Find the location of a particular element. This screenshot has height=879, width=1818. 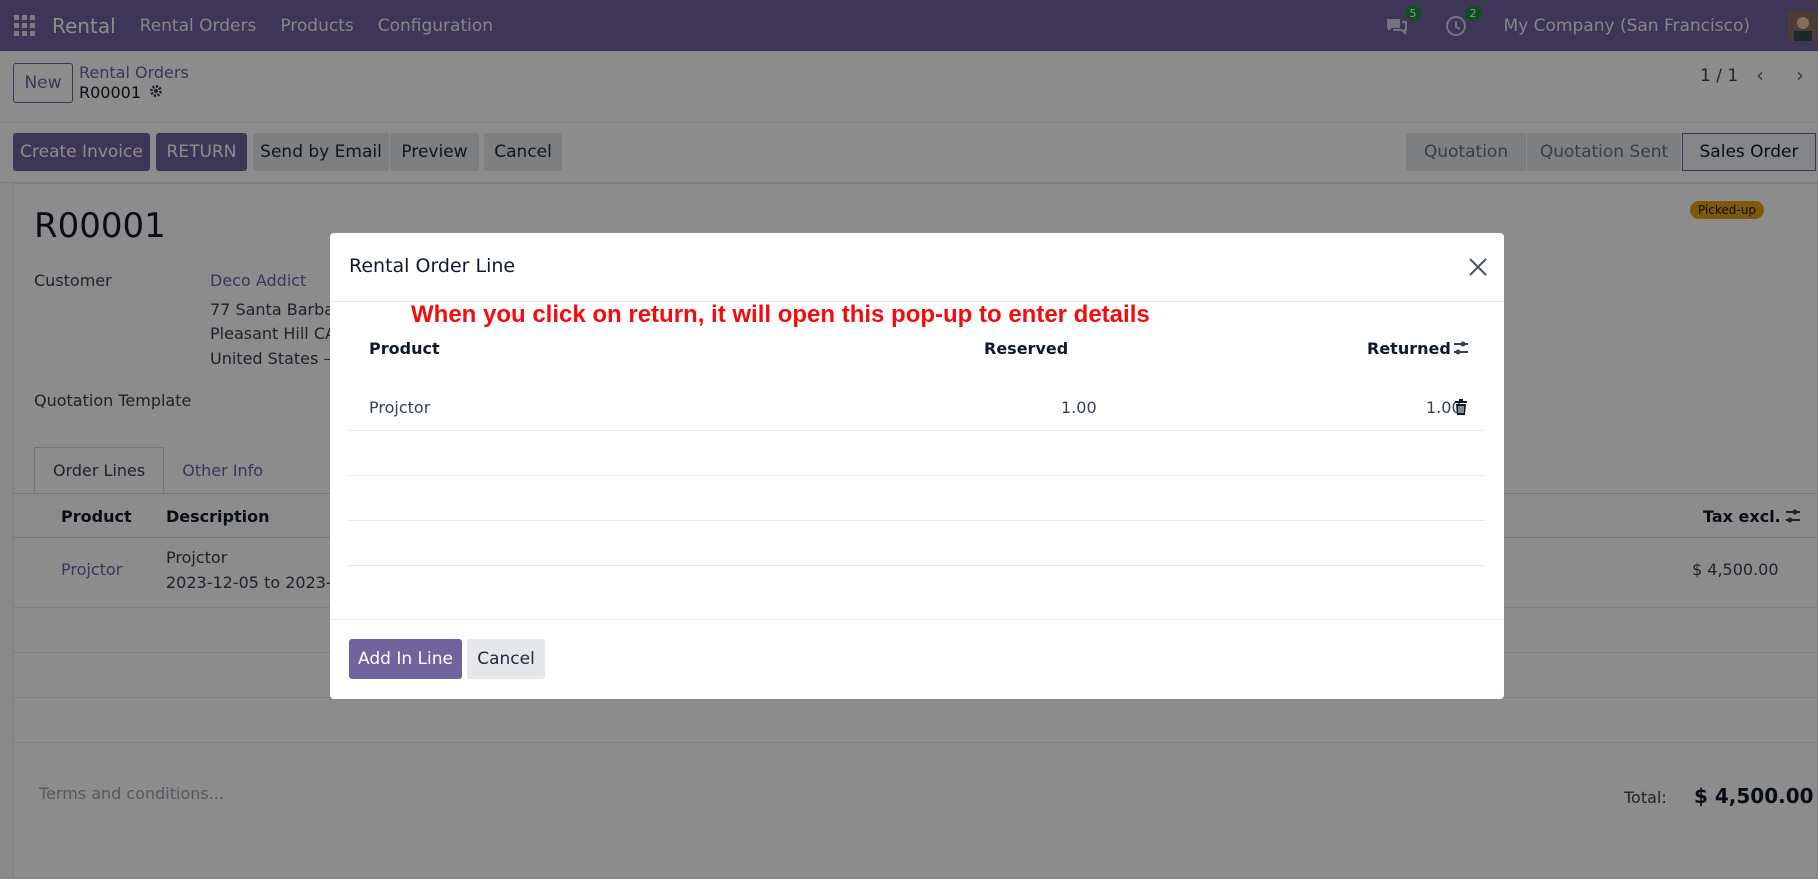

dialog-line-reserved: 1.00 is located at coordinates (1079, 407).